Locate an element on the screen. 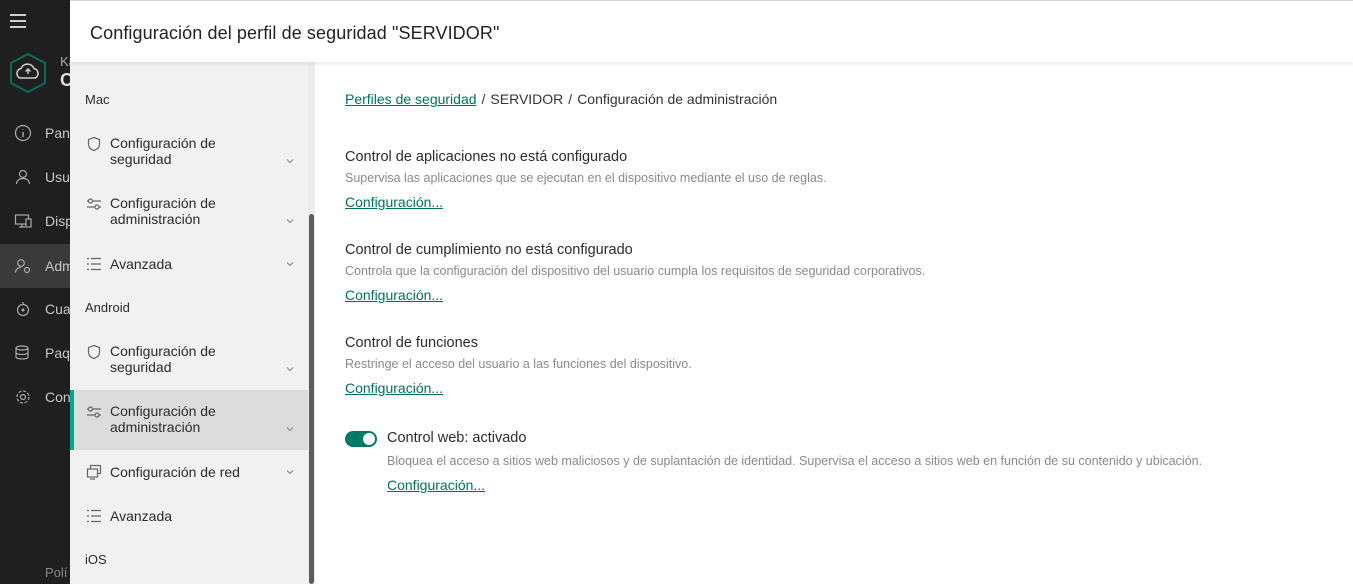 Image resolution: width=1353 pixels, height=584 pixels. breadcrumb-profile: SERVIDOR is located at coordinates (527, 99).